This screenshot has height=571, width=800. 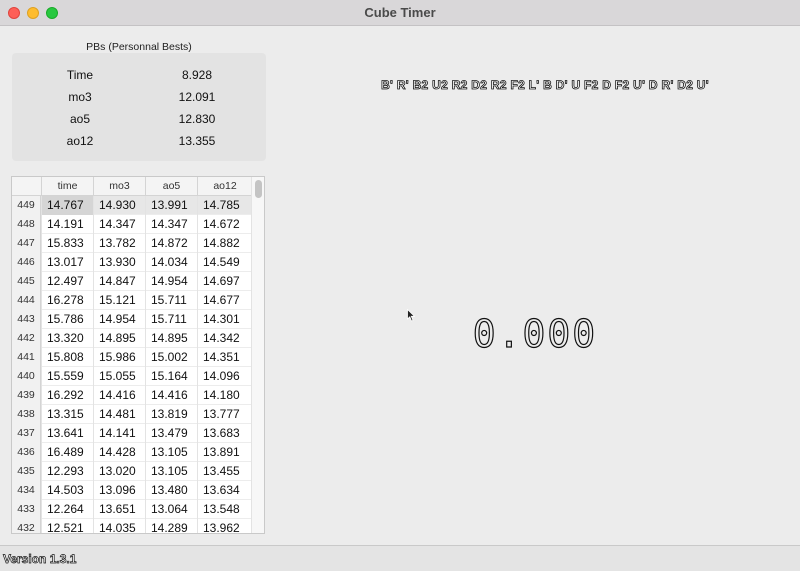 I want to click on table-cell-mo3: 14.035, so click(x=119, y=526).